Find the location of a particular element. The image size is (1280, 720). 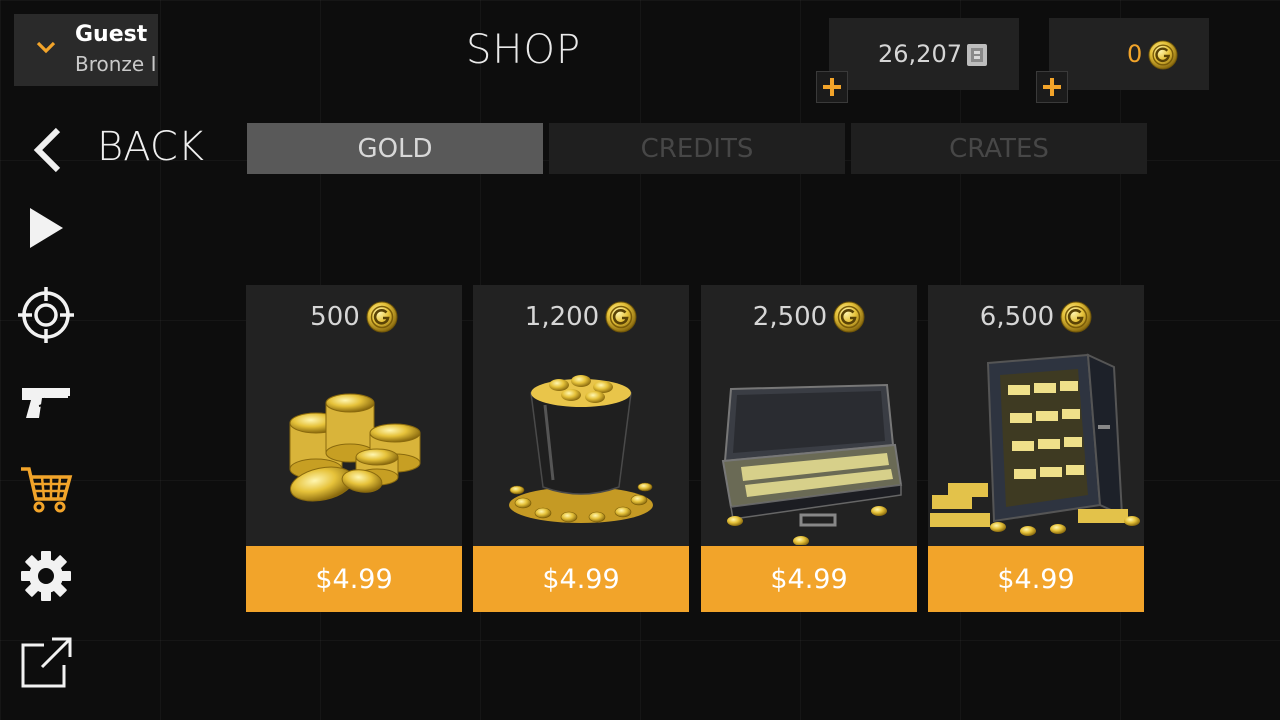

back-button: BACK is located at coordinates (120, 150).